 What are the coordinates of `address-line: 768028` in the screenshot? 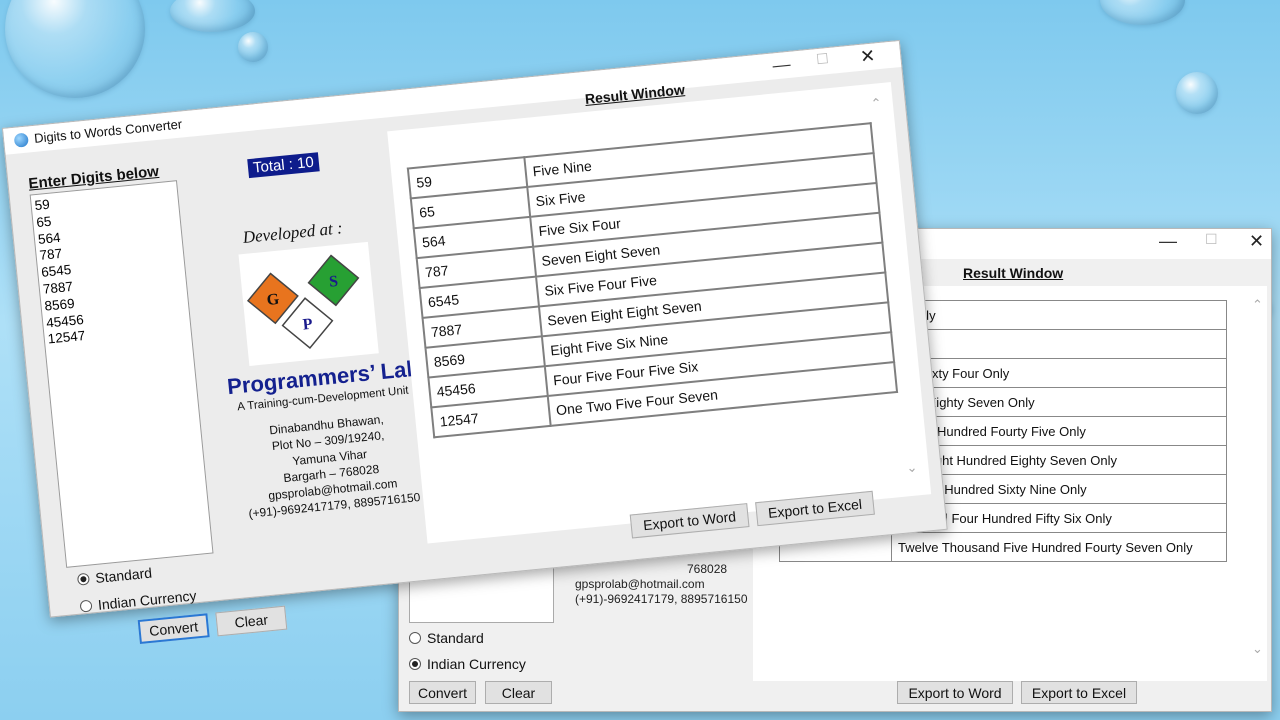 It's located at (707, 569).